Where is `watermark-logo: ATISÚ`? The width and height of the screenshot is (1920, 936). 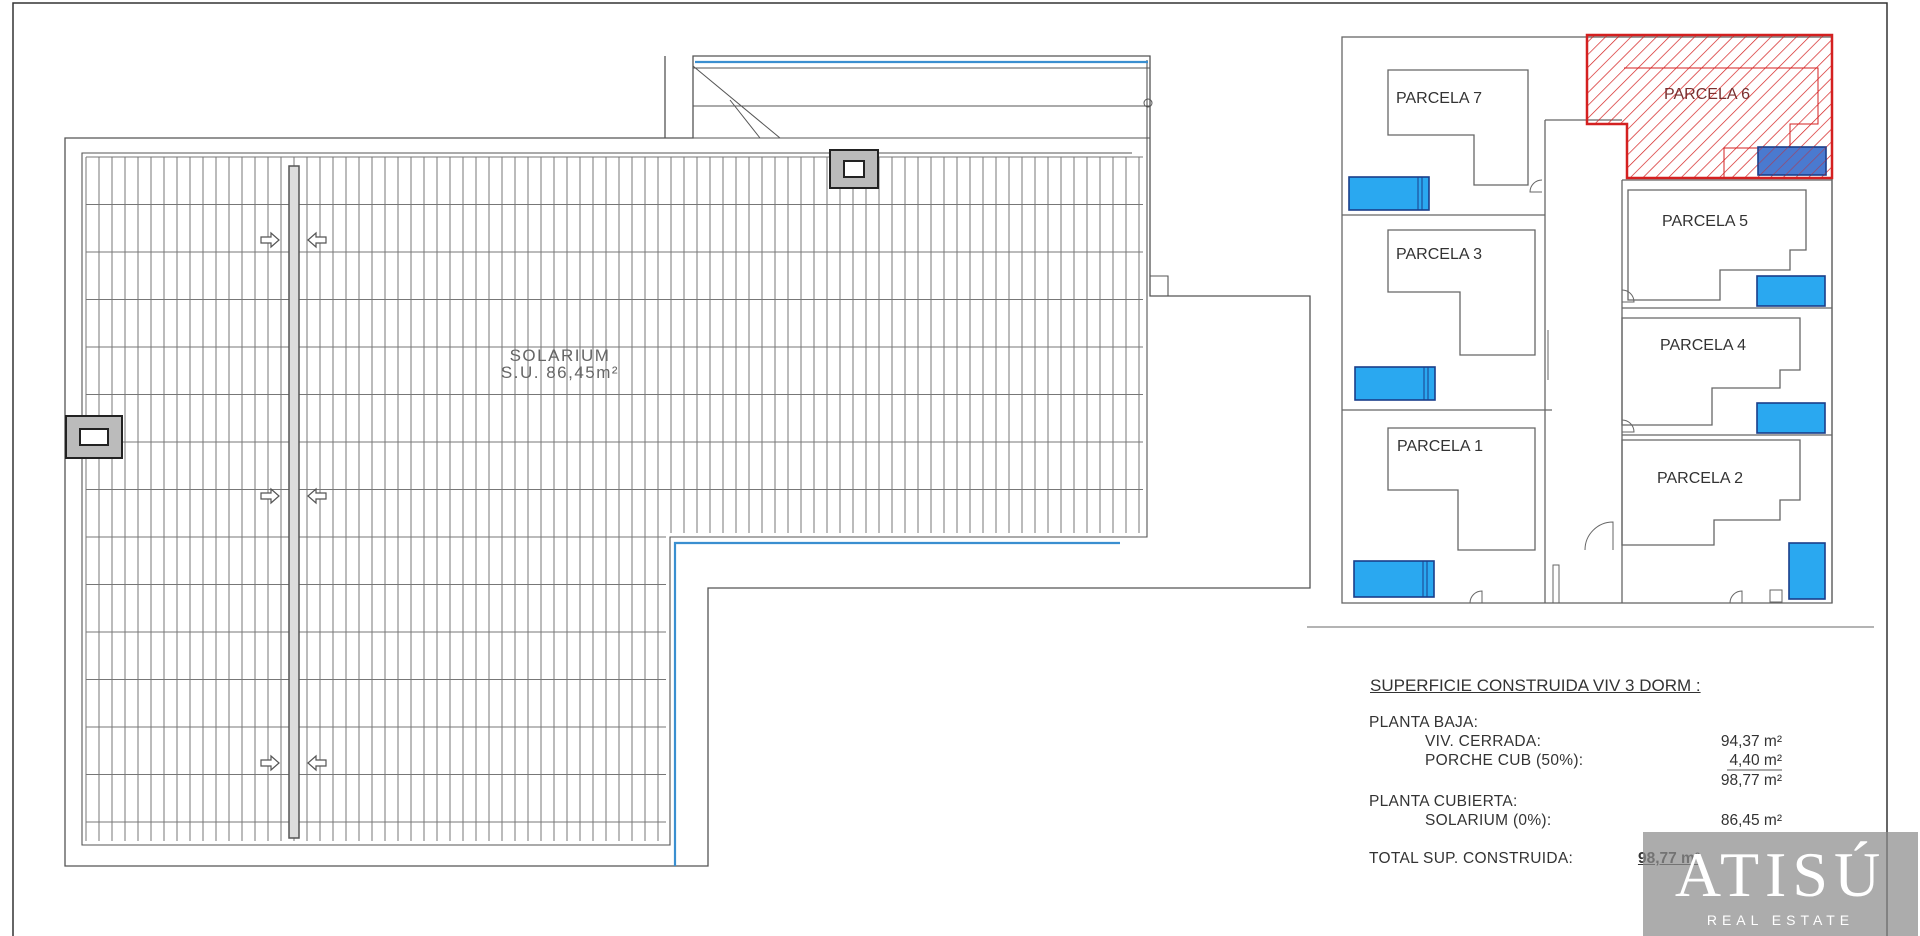
watermark-logo: ATISÚ is located at coordinates (1780, 874).